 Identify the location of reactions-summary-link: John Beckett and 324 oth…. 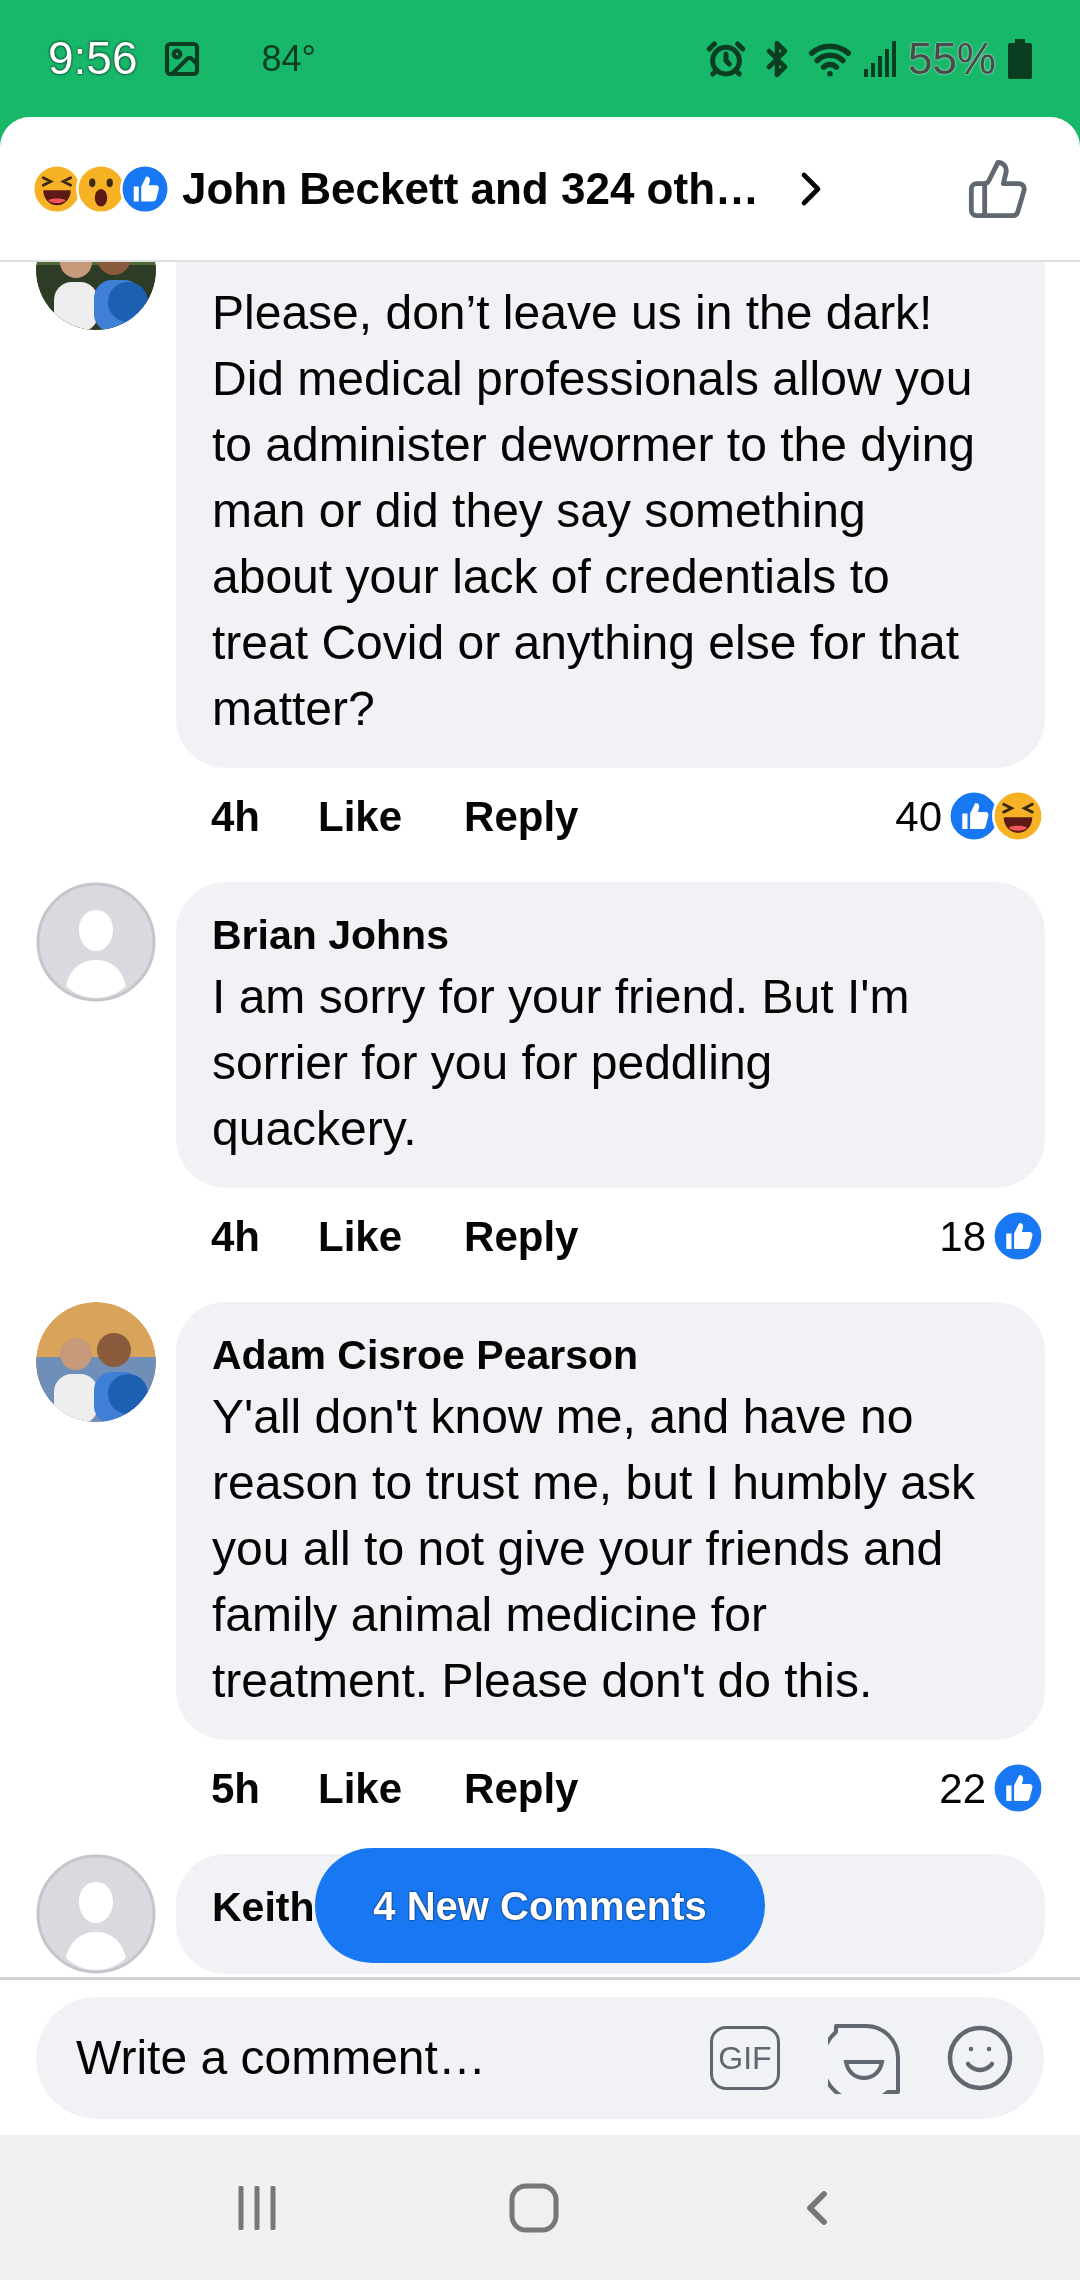
(470, 188).